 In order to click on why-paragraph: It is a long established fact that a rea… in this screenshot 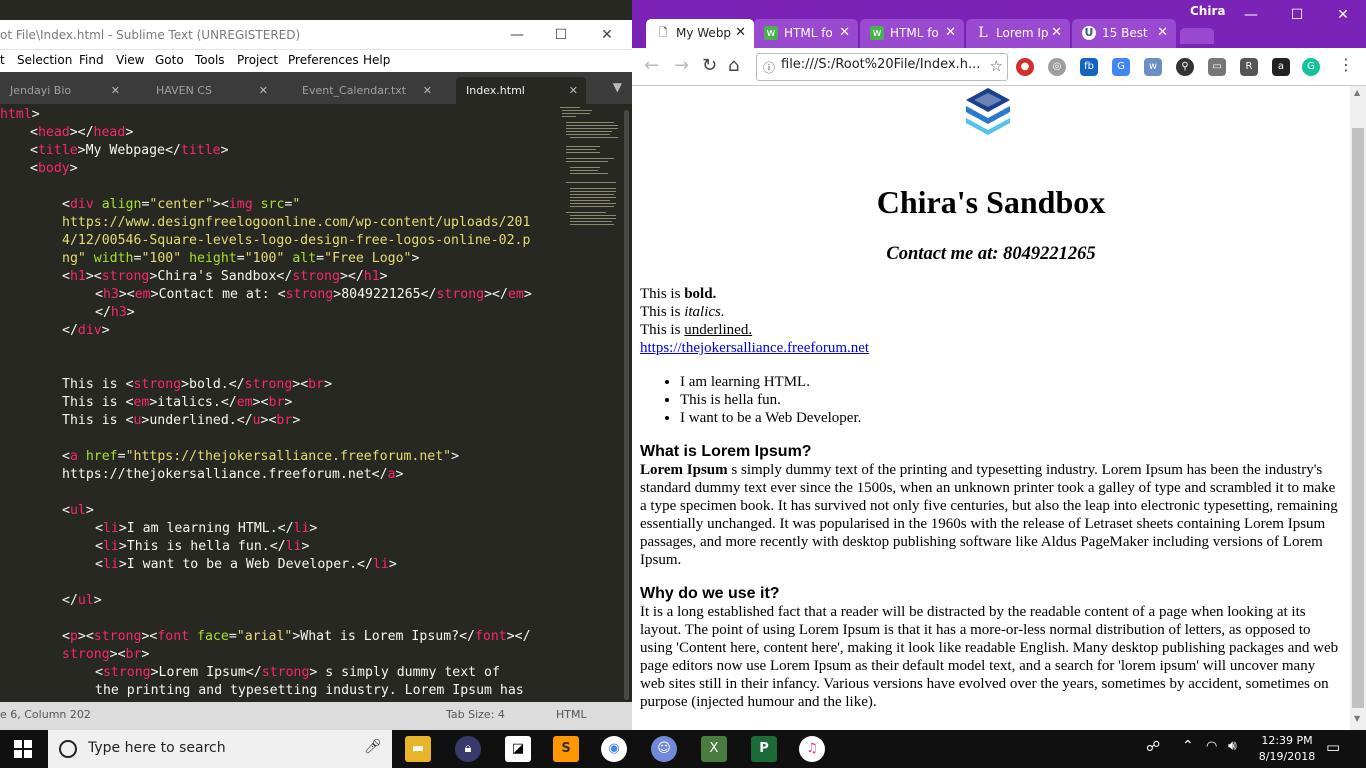, I will do `click(989, 657)`.